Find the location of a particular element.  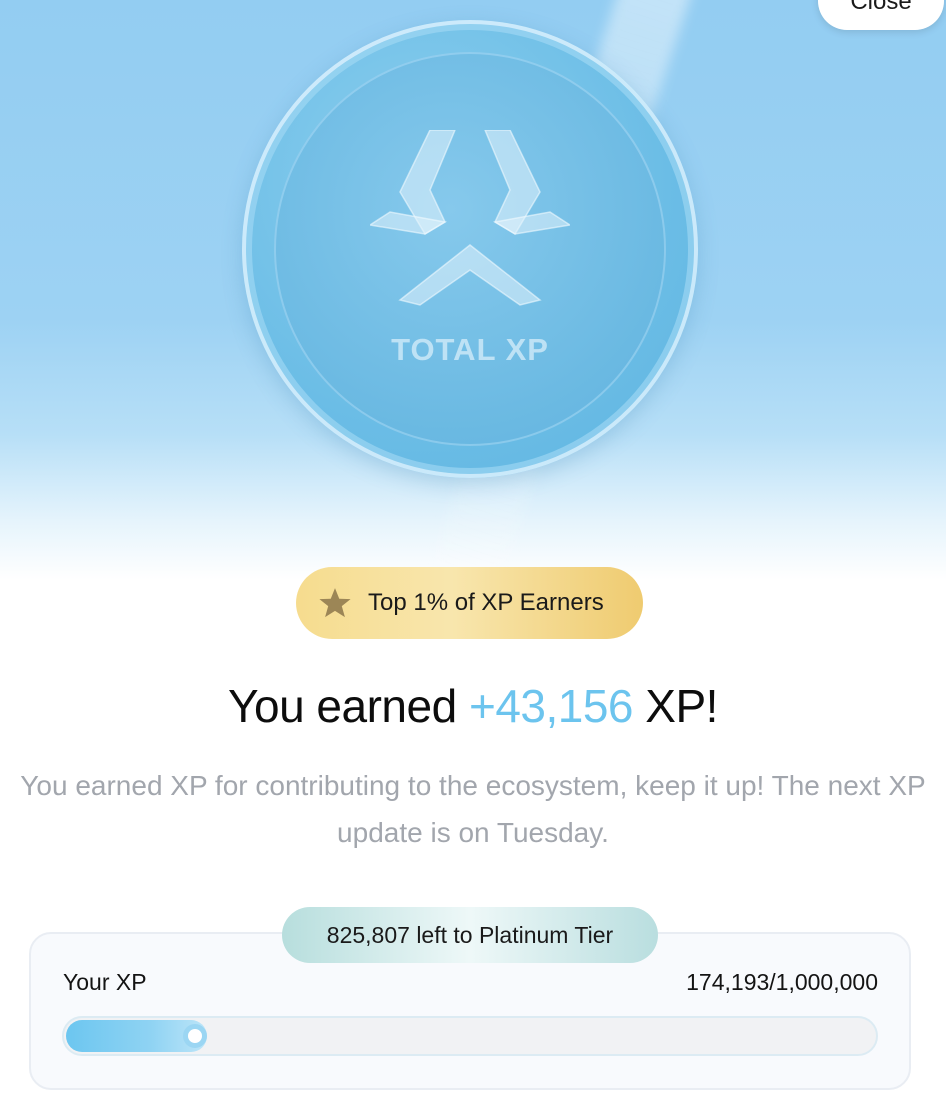

coin-label: TOTAL XP is located at coordinates (470, 349).